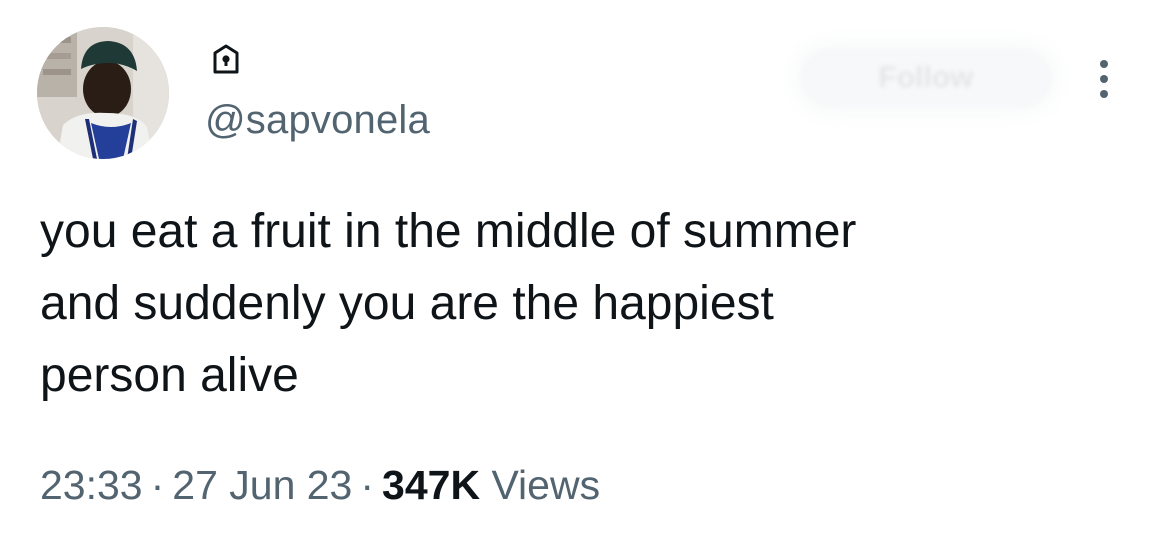  I want to click on tweet-metadata: 23:33 · 27 Jun 23 · 347K Views, so click(320, 485).